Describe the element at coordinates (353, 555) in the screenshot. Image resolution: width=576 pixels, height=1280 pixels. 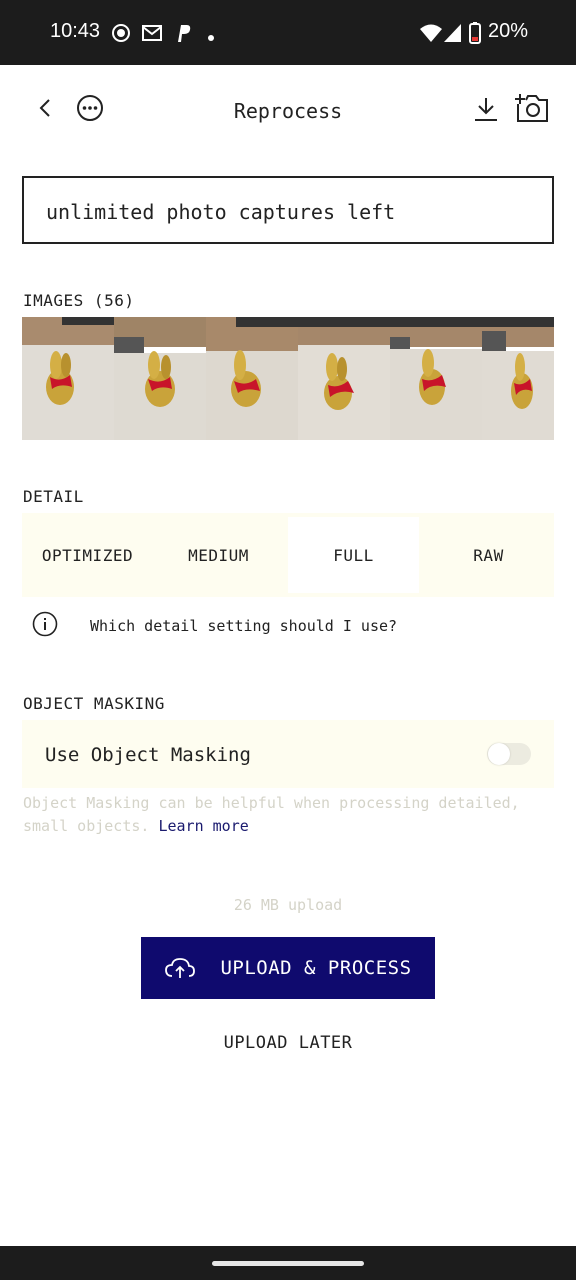
I see `detail-option-full: FULL` at that location.